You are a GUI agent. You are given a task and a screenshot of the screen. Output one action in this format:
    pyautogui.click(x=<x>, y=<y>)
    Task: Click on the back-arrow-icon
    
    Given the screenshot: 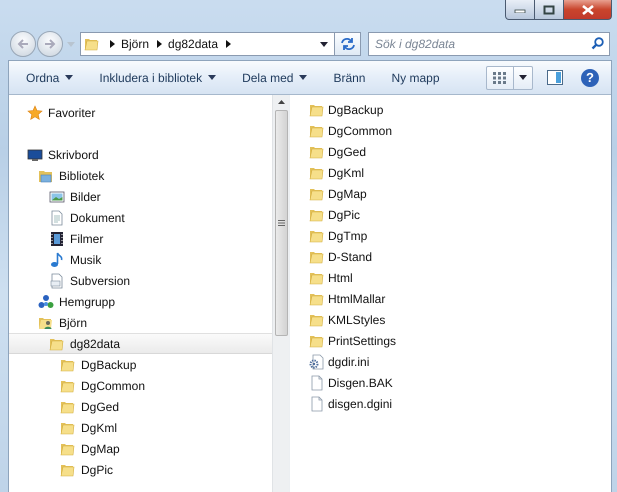 What is the action you would take?
    pyautogui.click(x=23, y=44)
    